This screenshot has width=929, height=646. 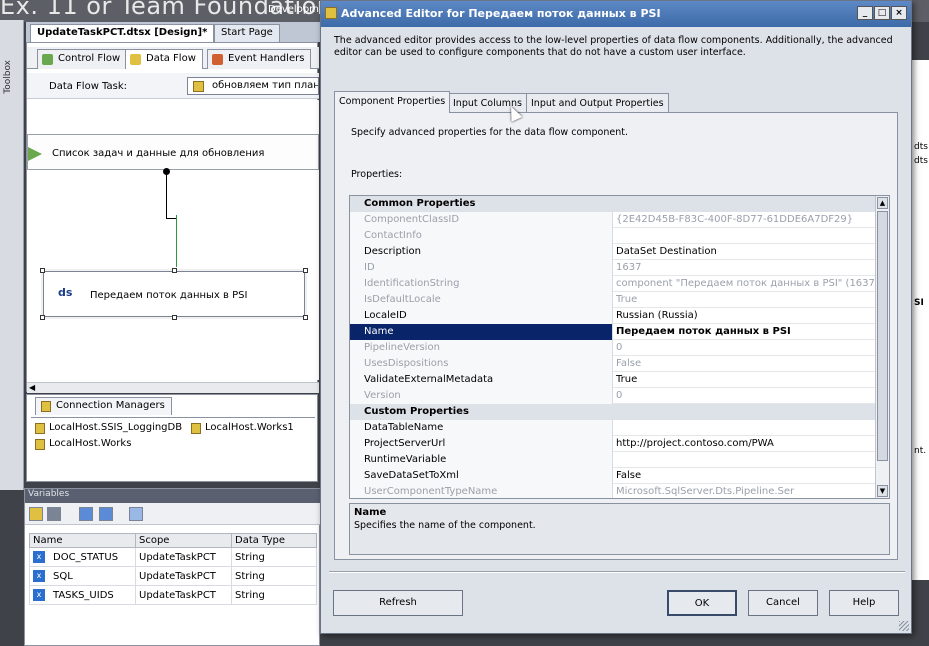 I want to click on data-path-green, so click(x=176, y=241).